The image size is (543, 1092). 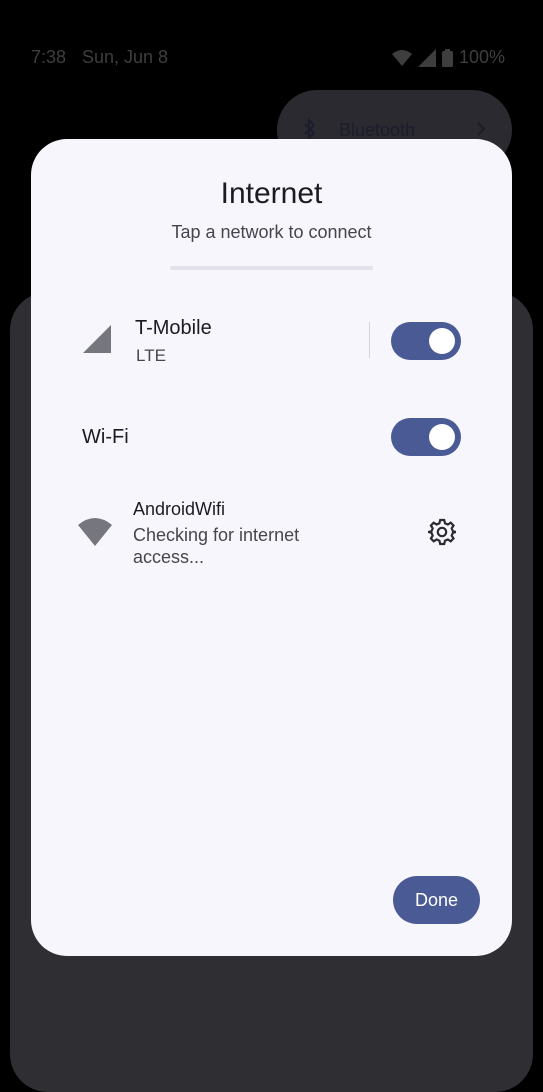 What do you see at coordinates (310, 129) in the screenshot?
I see `bluetooth-icon` at bounding box center [310, 129].